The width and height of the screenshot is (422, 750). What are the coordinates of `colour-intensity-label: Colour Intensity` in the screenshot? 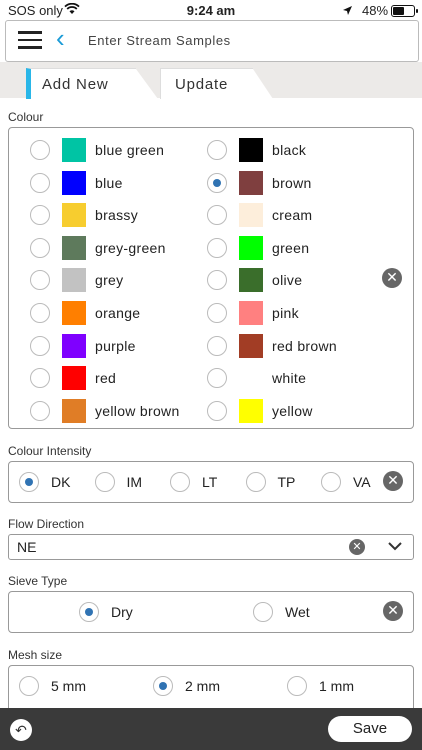 It's located at (50, 451).